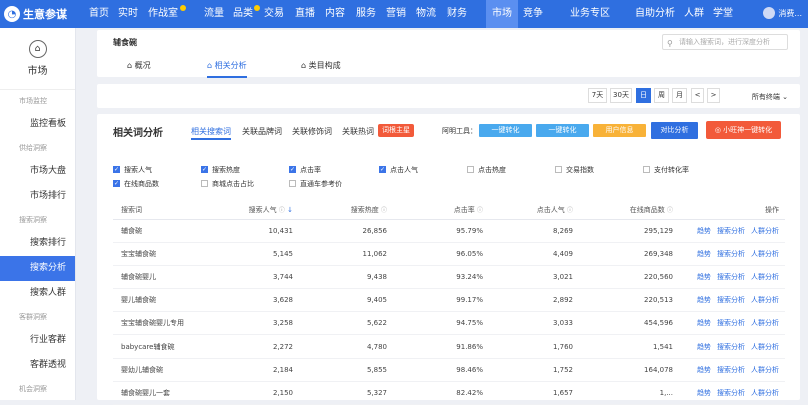 This screenshot has height=405, width=808. I want to click on col-ctr: 点击率 ⓘ, so click(441, 211).